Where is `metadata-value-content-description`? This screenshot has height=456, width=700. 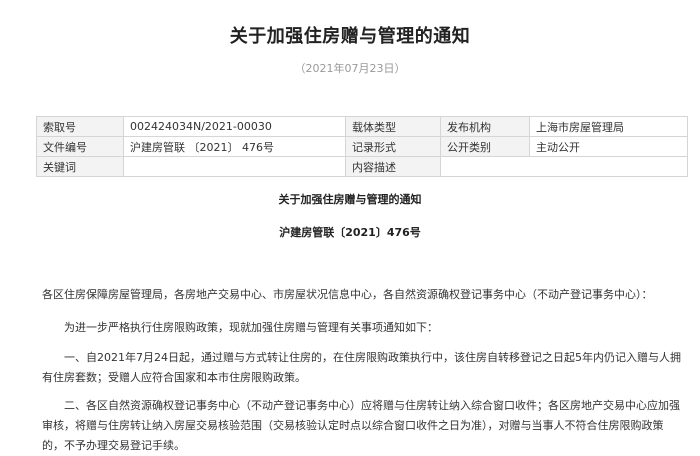 metadata-value-content-description is located at coordinates (564, 166).